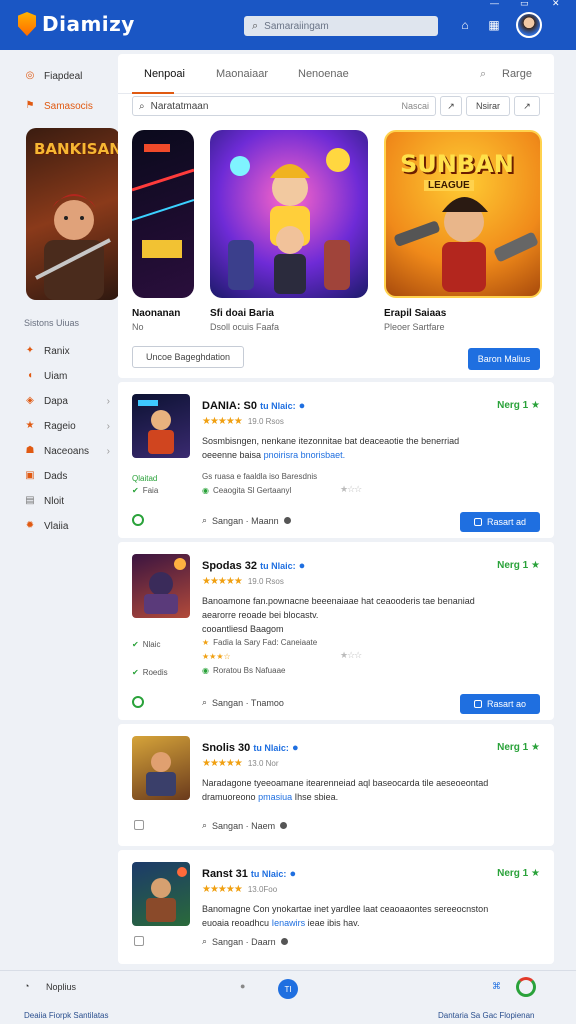 The height and width of the screenshot is (1024, 576). I want to click on browse-button: Baron Malius, so click(504, 359).